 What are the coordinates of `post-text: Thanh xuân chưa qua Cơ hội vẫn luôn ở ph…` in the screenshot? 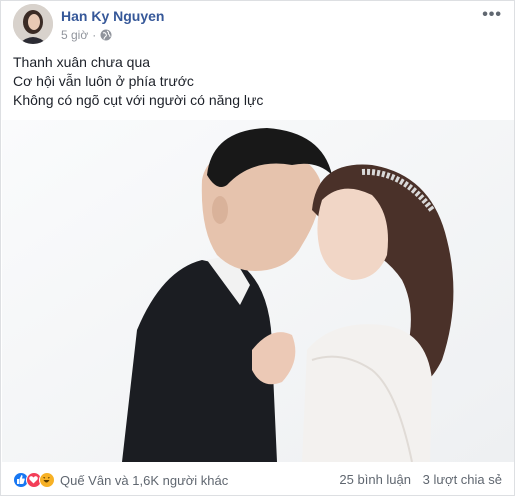 It's located at (258, 81).